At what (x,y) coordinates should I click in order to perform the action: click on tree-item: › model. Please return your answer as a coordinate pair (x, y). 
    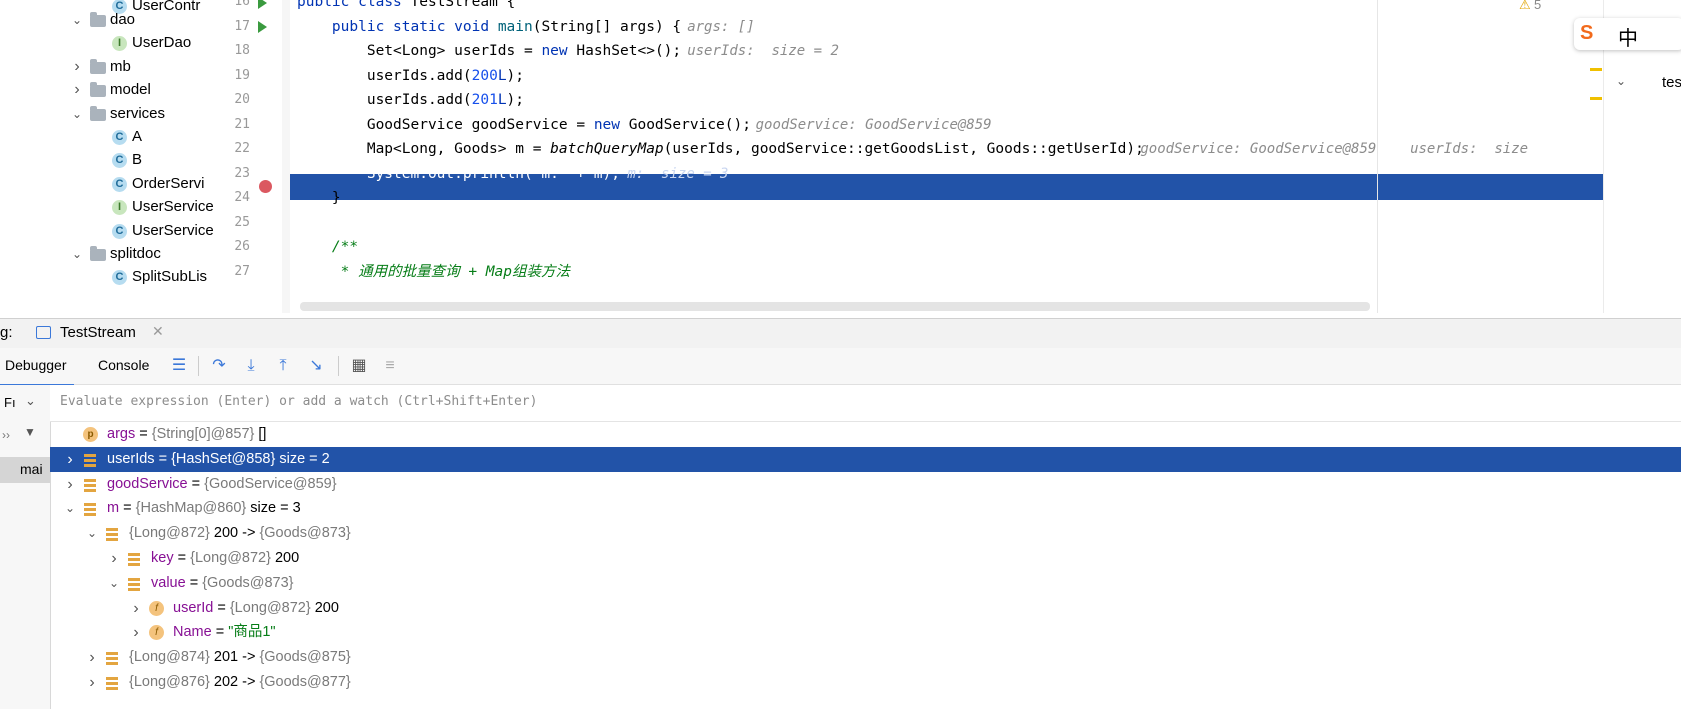
    Looking at the image, I should click on (110, 90).